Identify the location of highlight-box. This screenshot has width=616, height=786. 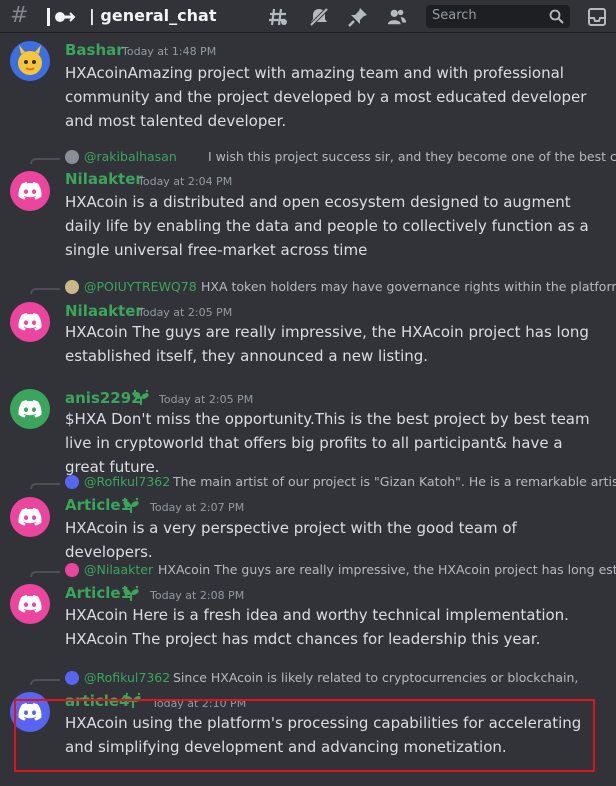
(304, 735).